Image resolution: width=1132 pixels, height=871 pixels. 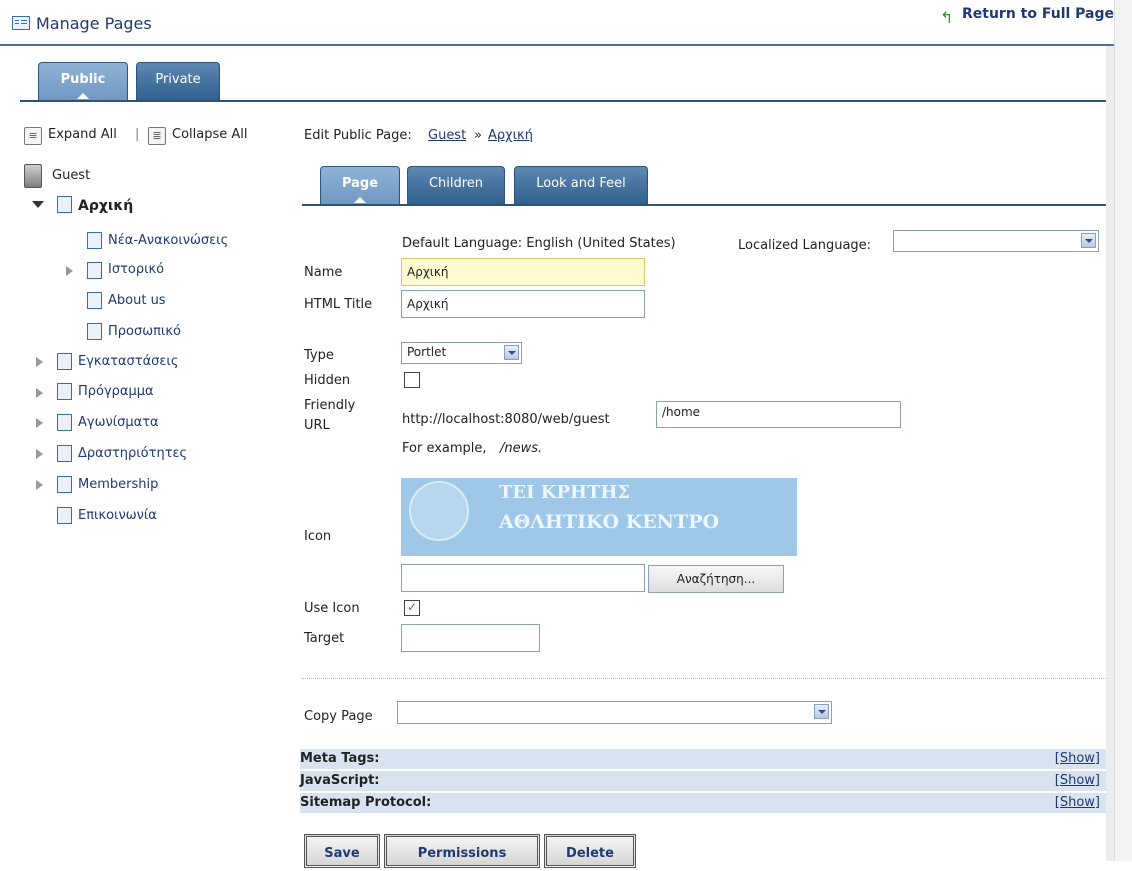 What do you see at coordinates (132, 453) in the screenshot?
I see `tree-item-drastiriotites: Δραστηριότητες` at bounding box center [132, 453].